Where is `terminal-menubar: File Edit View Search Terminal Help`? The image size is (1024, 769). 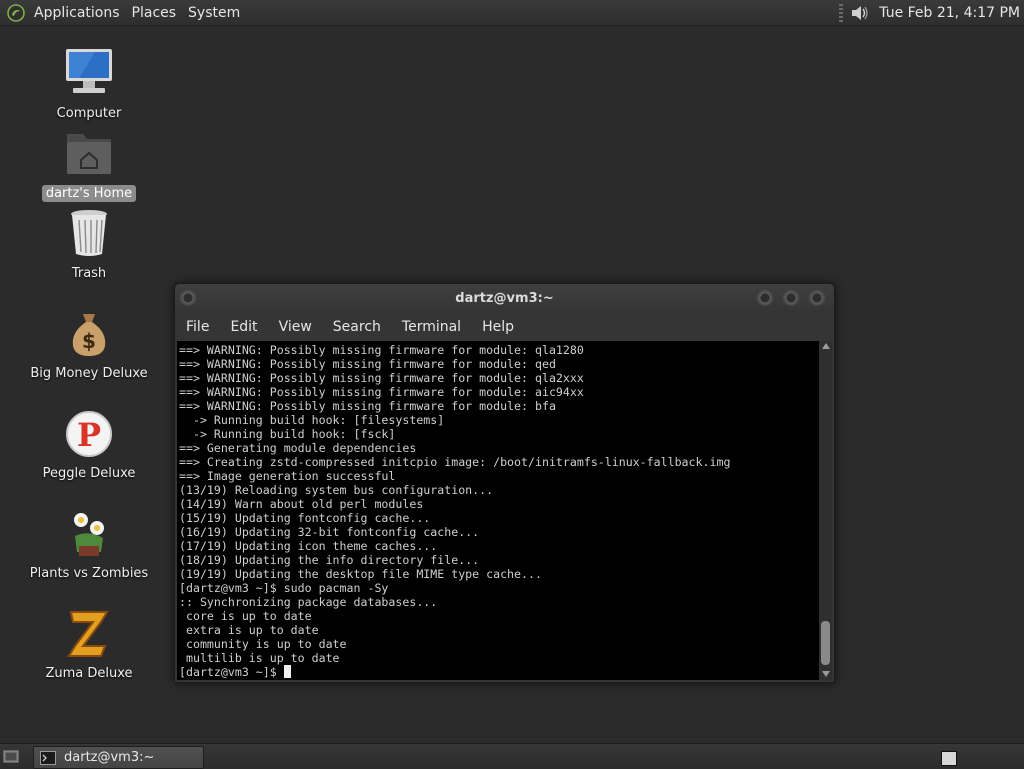 terminal-menubar: File Edit View Search Terminal Help is located at coordinates (504, 327).